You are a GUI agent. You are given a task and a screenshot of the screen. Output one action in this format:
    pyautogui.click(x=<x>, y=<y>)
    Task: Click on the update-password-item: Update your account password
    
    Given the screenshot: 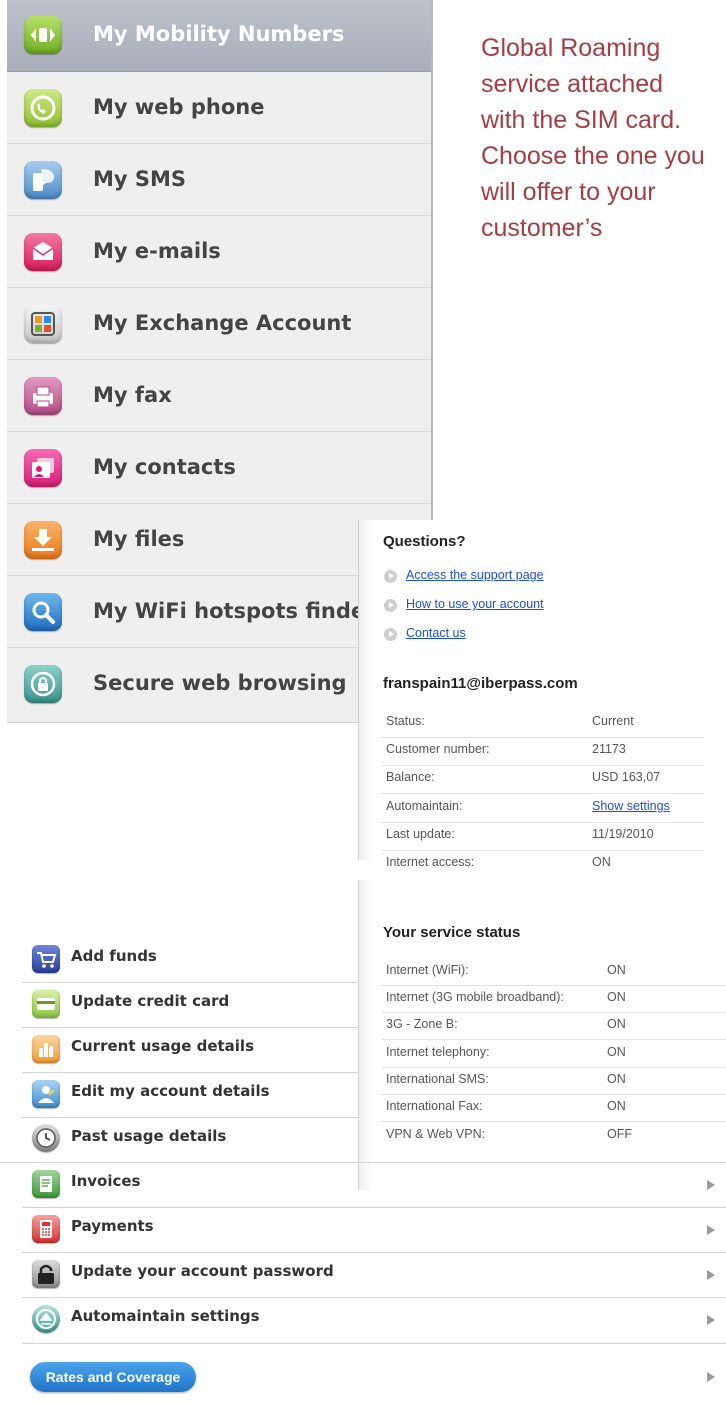 What is the action you would take?
    pyautogui.click(x=367, y=1275)
    